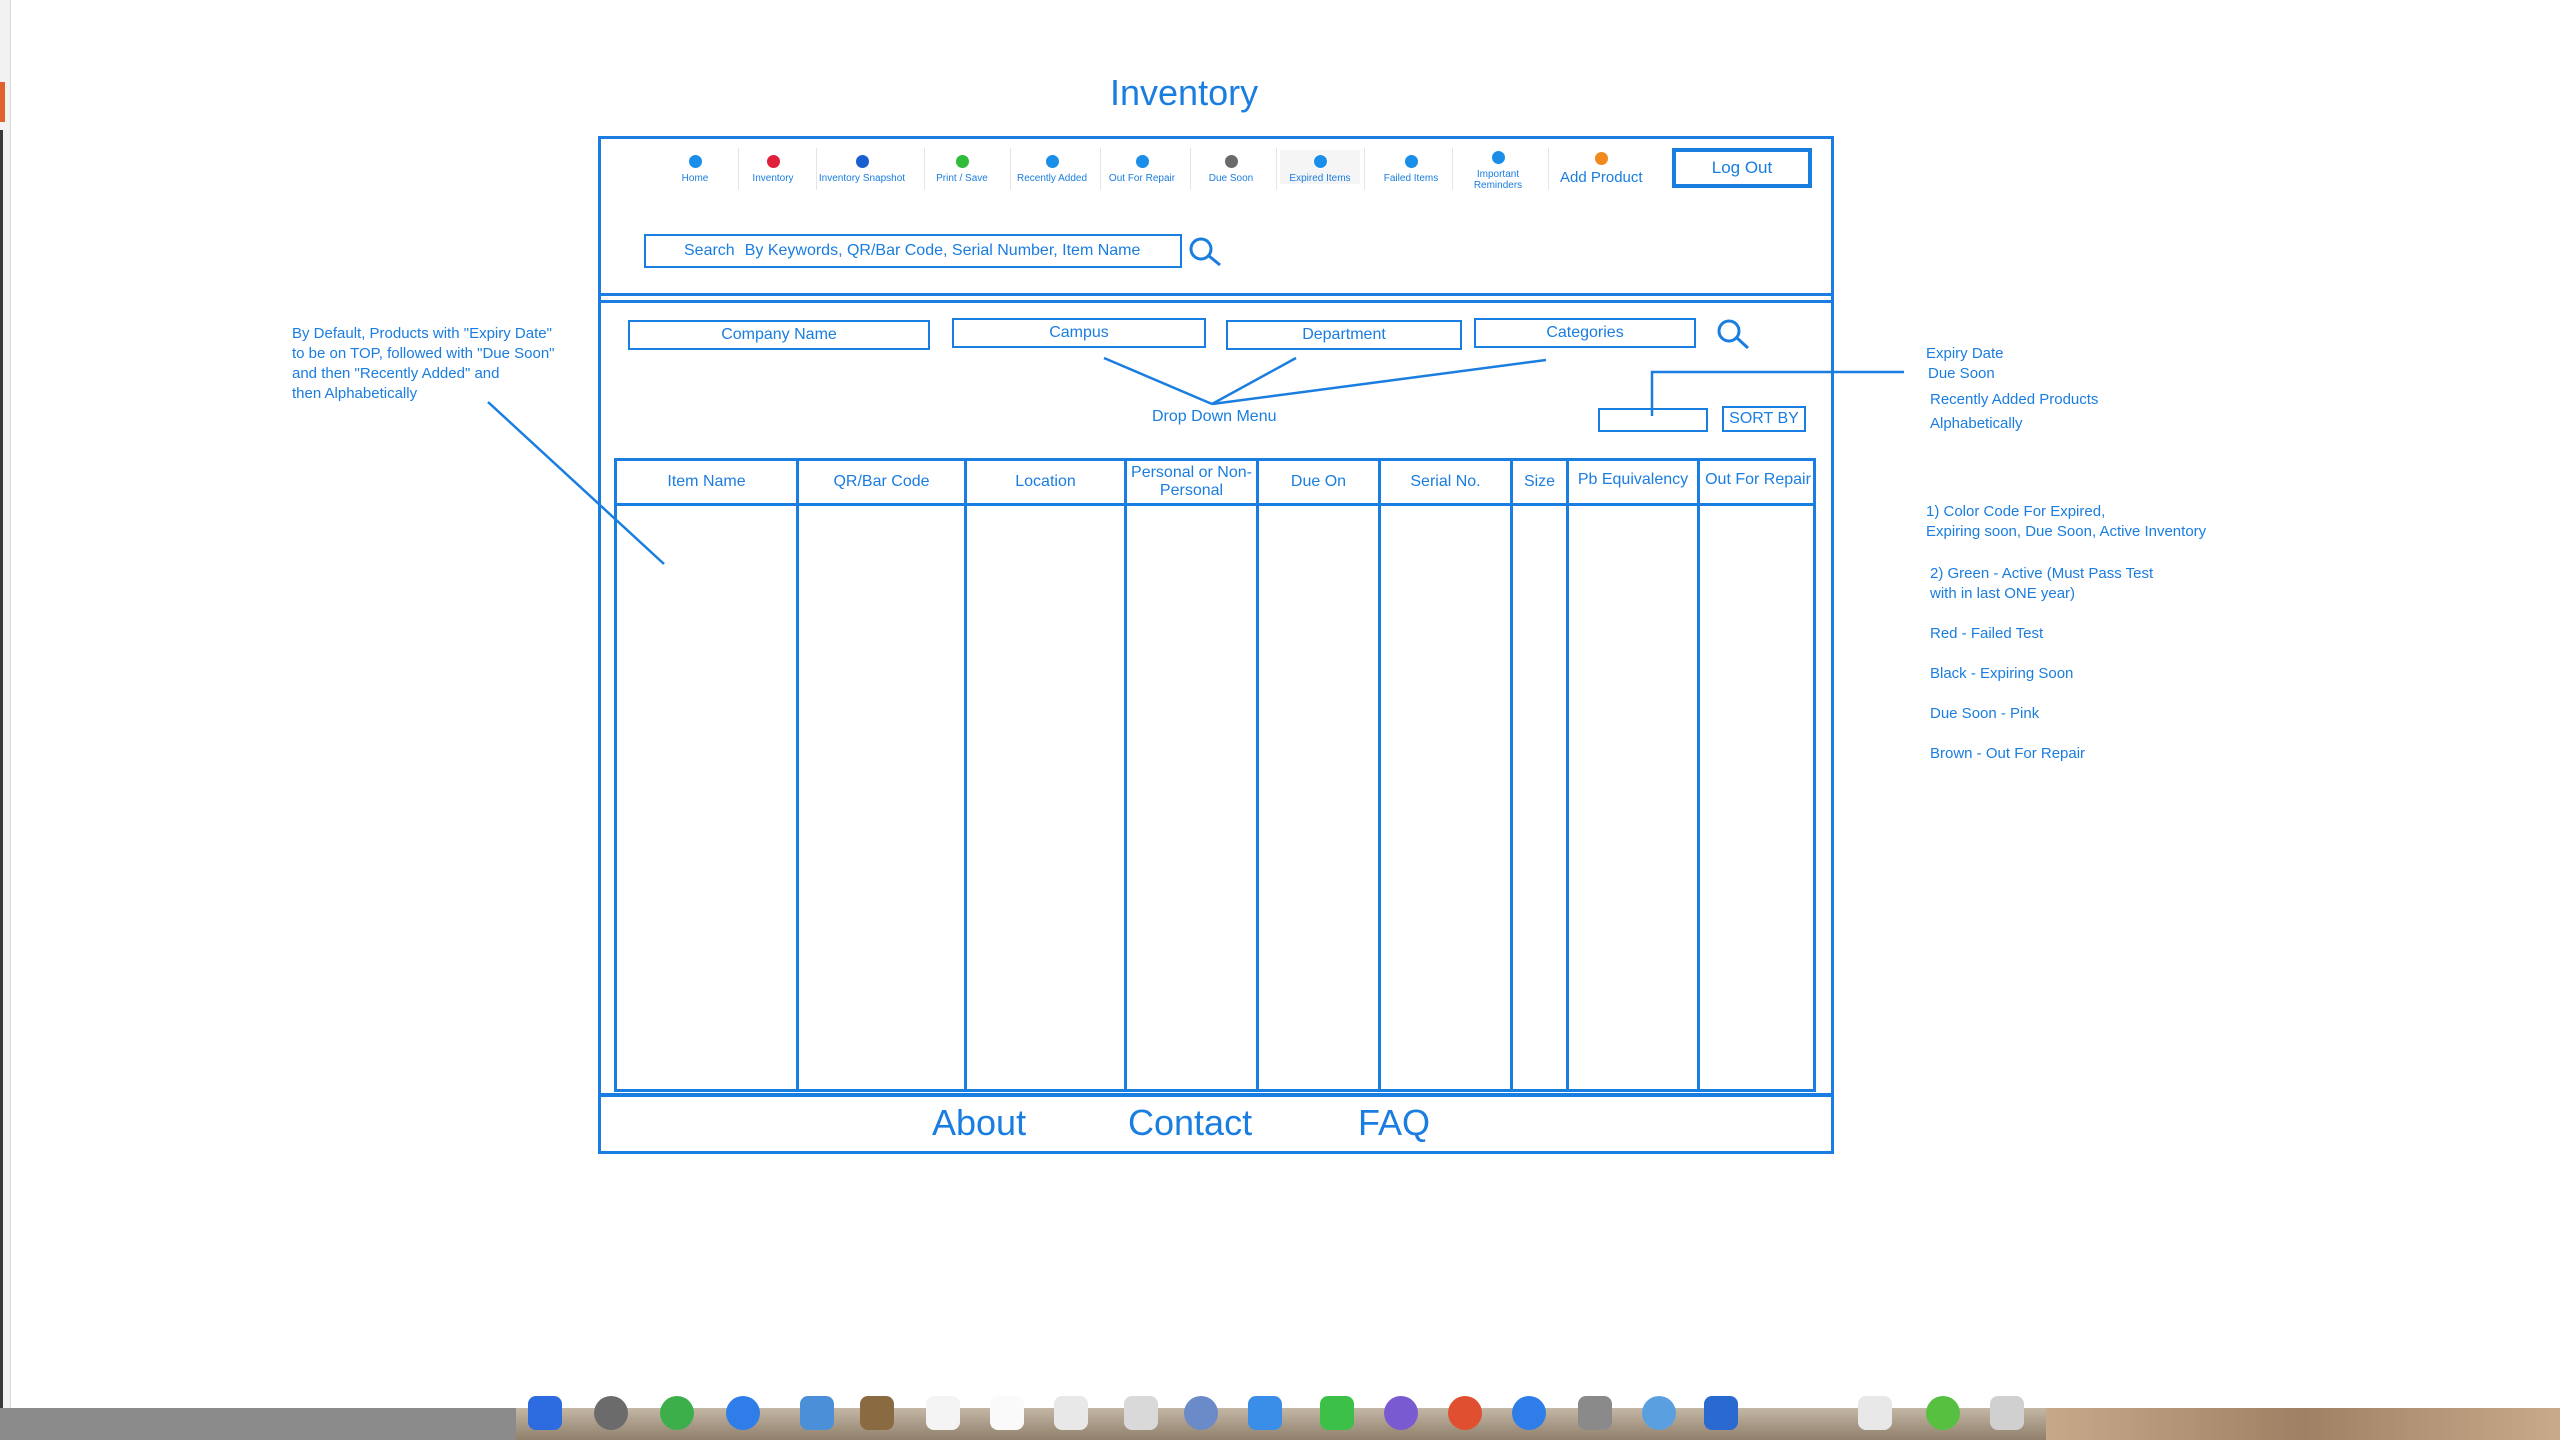 Image resolution: width=2560 pixels, height=1440 pixels. I want to click on music-icon, so click(1465, 1413).